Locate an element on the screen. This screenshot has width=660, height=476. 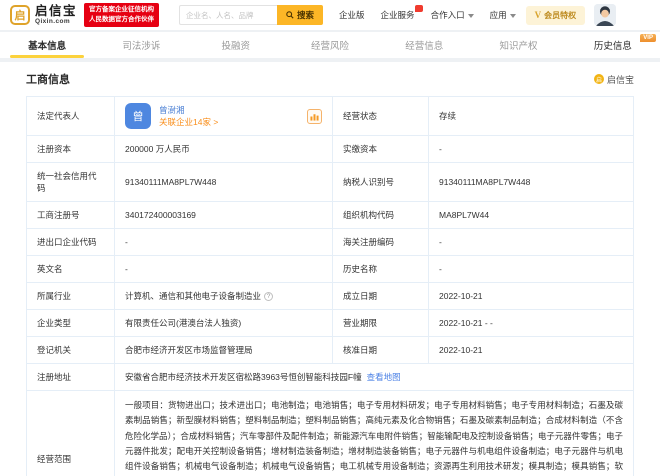
tab-basic-info: 基本信息 is located at coordinates (47, 45).